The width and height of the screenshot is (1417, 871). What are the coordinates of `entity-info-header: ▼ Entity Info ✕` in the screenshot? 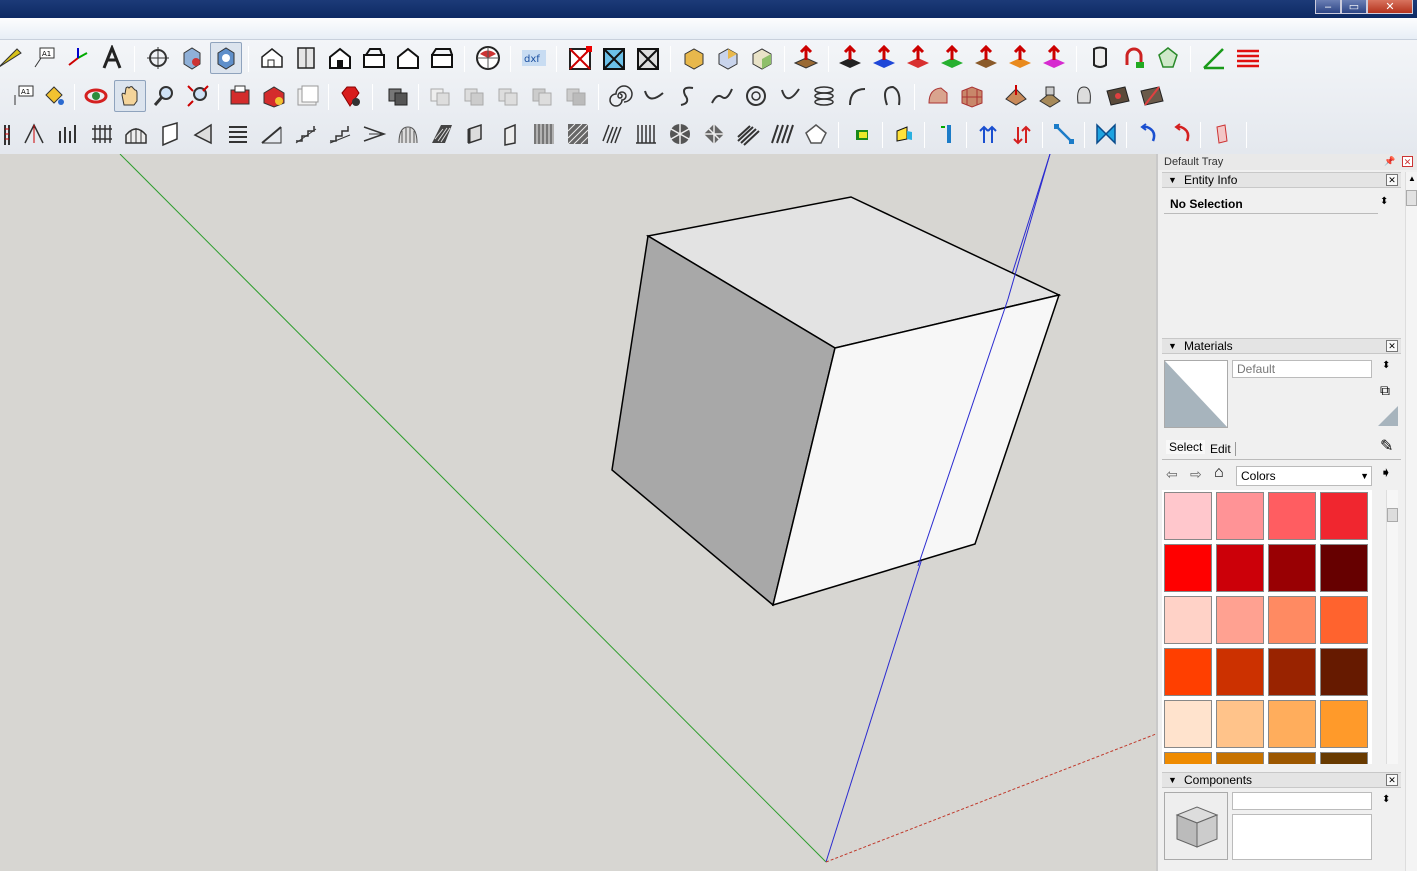 It's located at (1281, 180).